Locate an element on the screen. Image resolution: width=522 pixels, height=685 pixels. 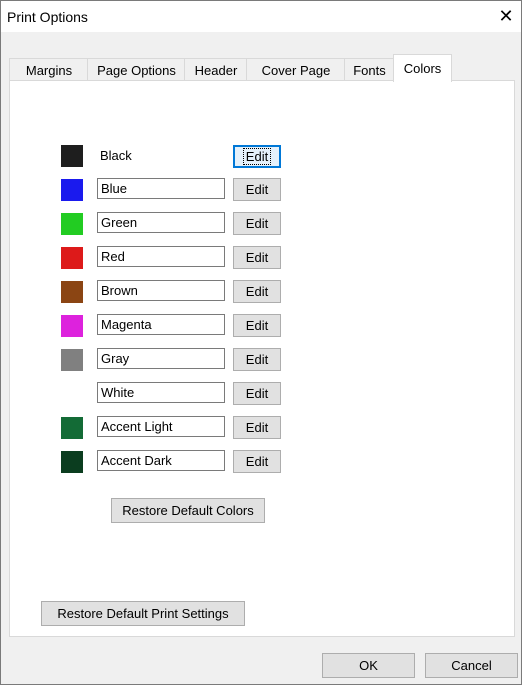
tab-colors: Colors is located at coordinates (422, 68).